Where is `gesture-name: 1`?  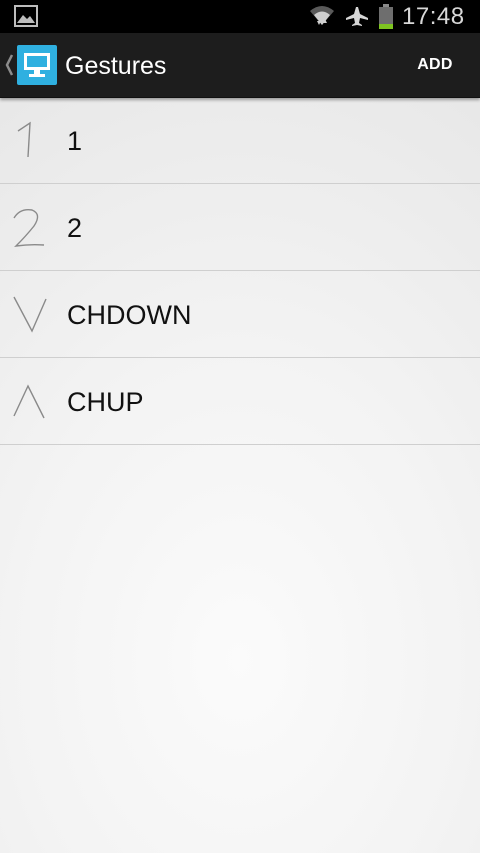
gesture-name: 1 is located at coordinates (75, 141).